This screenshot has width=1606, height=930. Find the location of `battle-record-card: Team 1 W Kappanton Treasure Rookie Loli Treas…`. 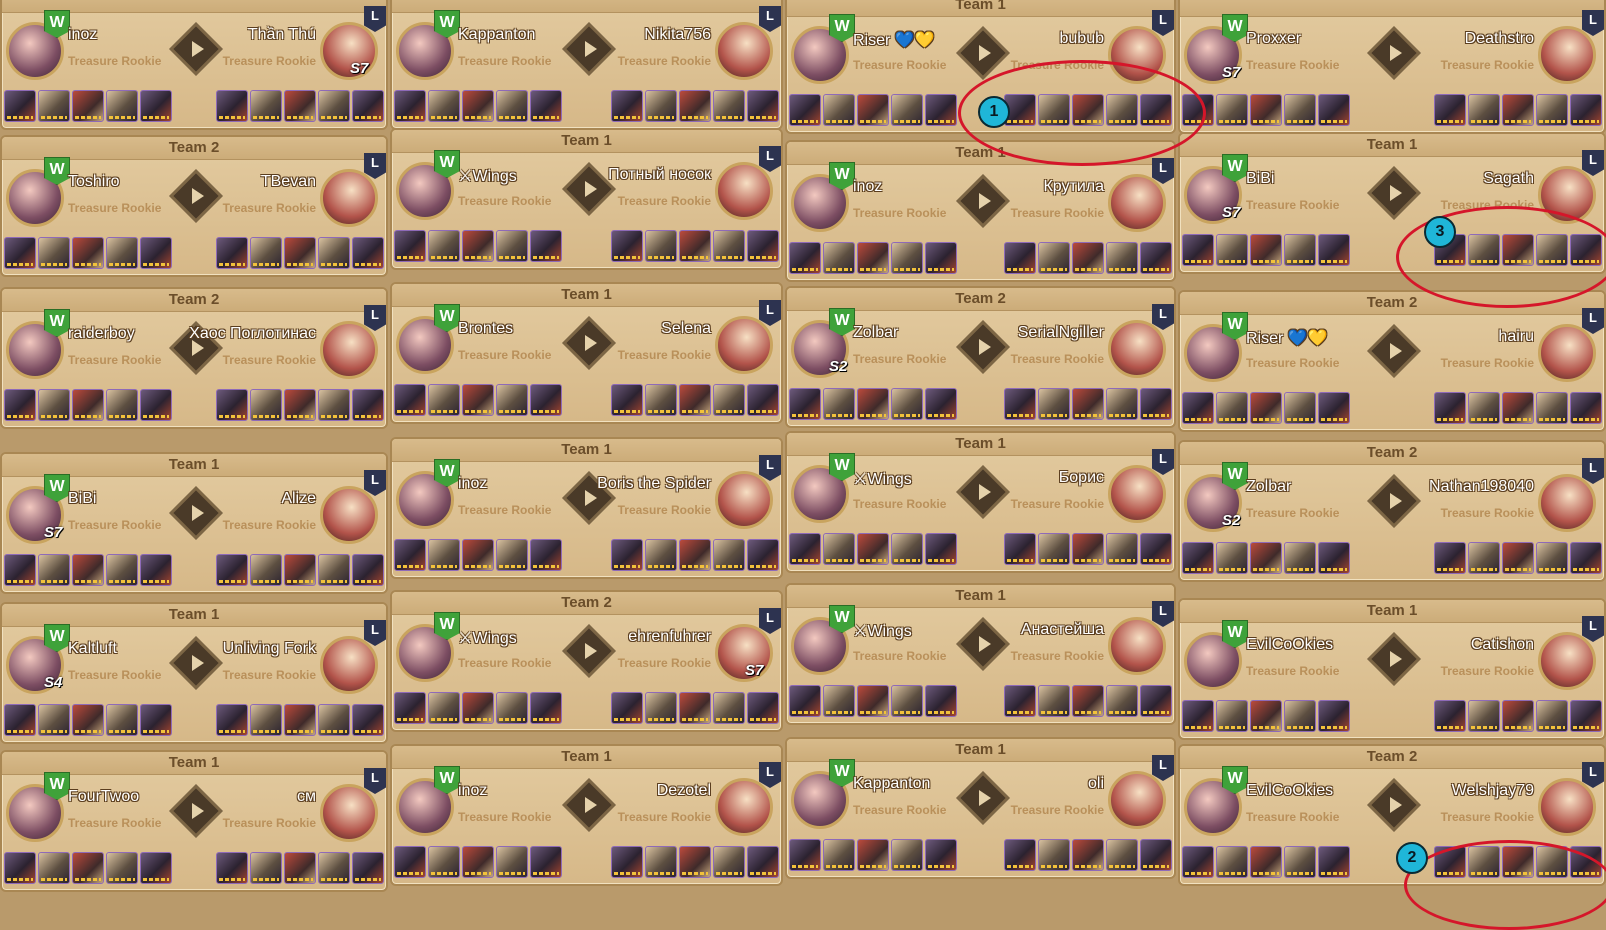

battle-record-card: Team 1 W Kappanton Treasure Rookie Loli Treas… is located at coordinates (980, 808).